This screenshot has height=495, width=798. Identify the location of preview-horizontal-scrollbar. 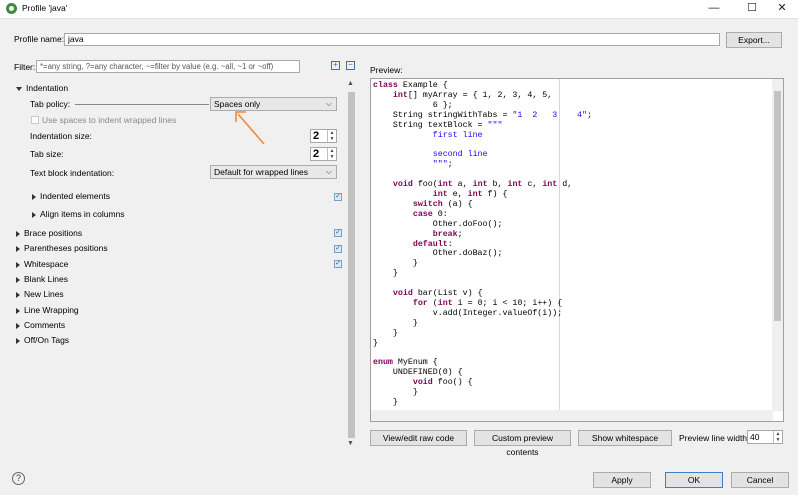
(572, 415).